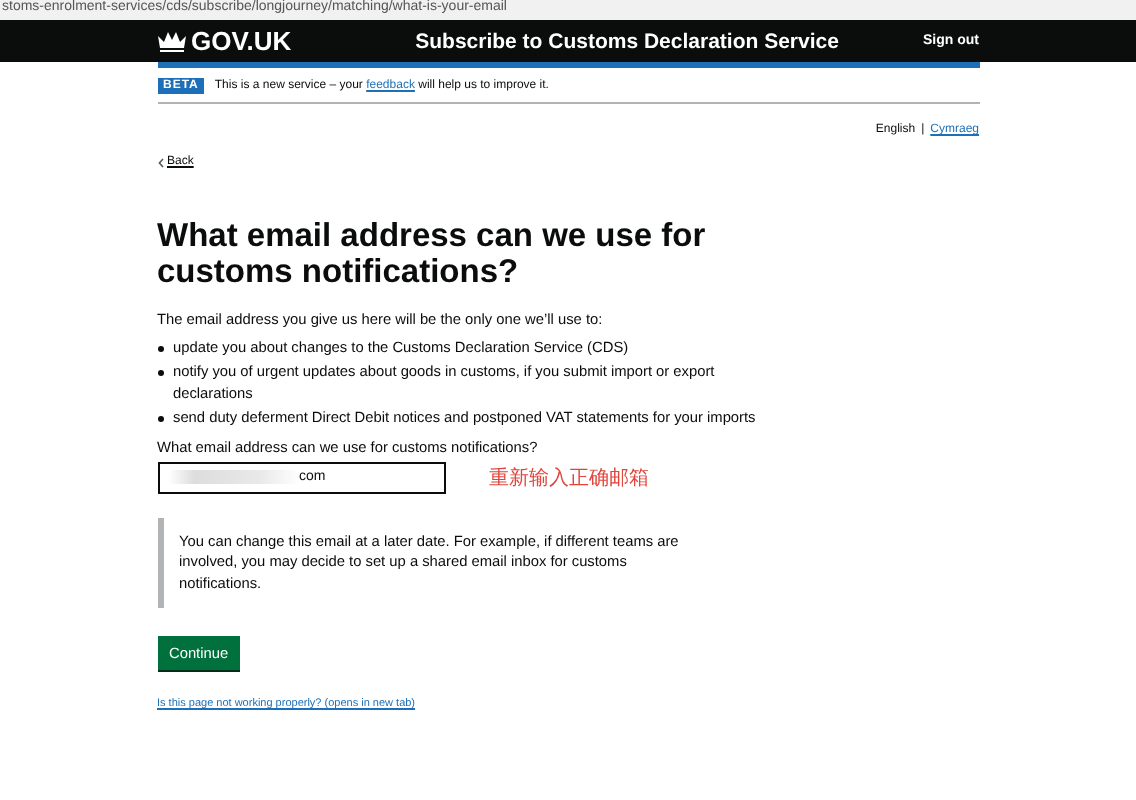  I want to click on logo: GOV.UK, so click(224, 41).